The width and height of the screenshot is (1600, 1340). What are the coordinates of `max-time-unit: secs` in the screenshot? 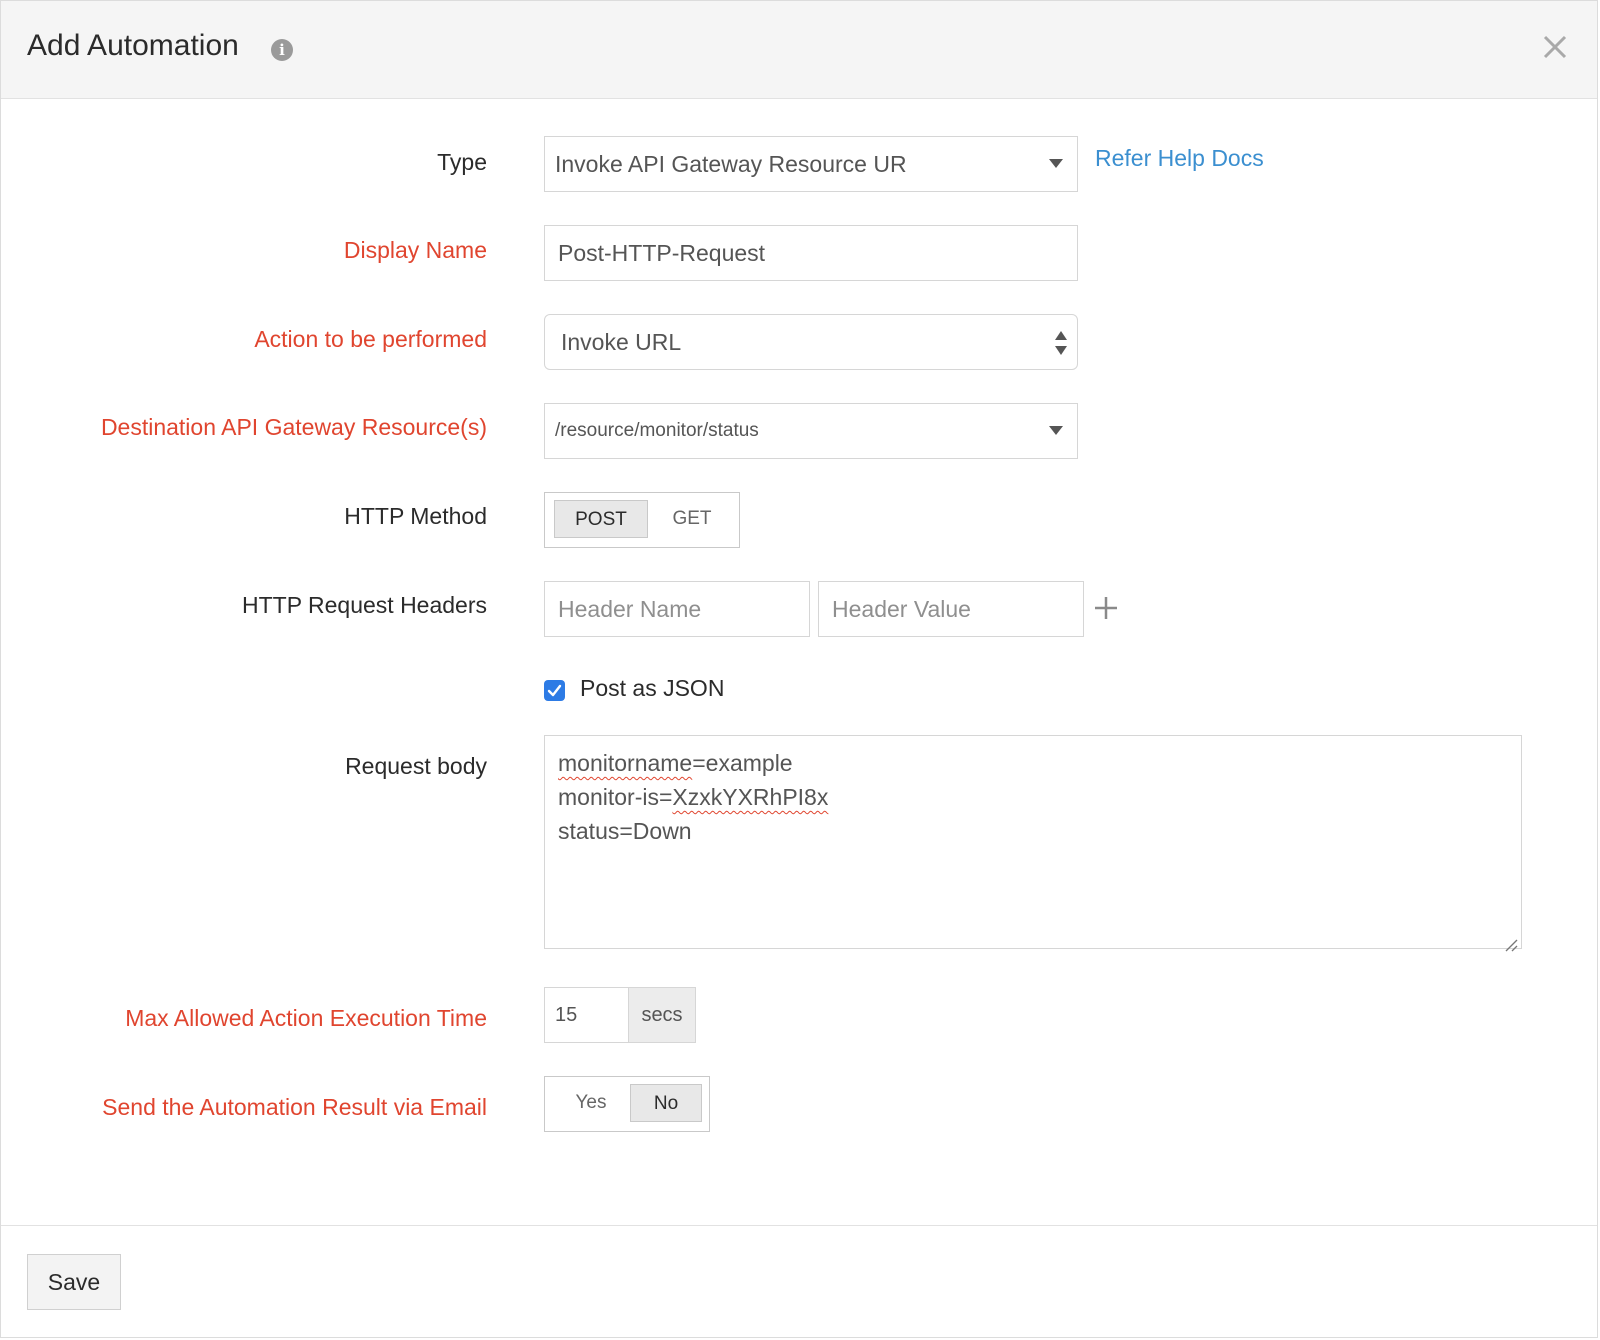 It's located at (661, 1015).